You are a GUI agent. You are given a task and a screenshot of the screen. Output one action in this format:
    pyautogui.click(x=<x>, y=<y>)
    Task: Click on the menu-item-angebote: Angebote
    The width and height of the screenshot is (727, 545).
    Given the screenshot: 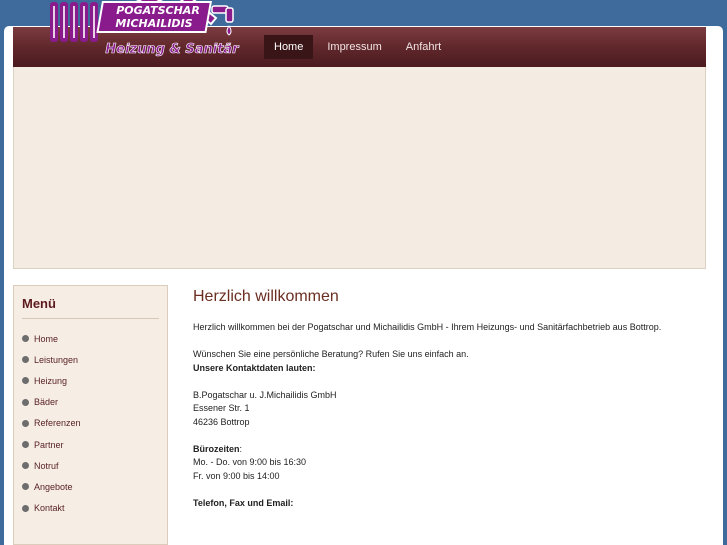 What is the action you would take?
    pyautogui.click(x=51, y=486)
    